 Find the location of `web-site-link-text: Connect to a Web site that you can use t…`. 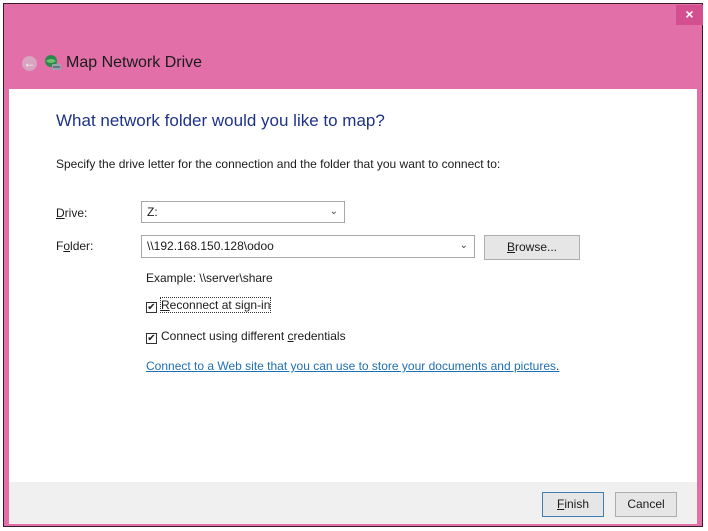

web-site-link-text: Connect to a Web site that you can use t… is located at coordinates (351, 366).